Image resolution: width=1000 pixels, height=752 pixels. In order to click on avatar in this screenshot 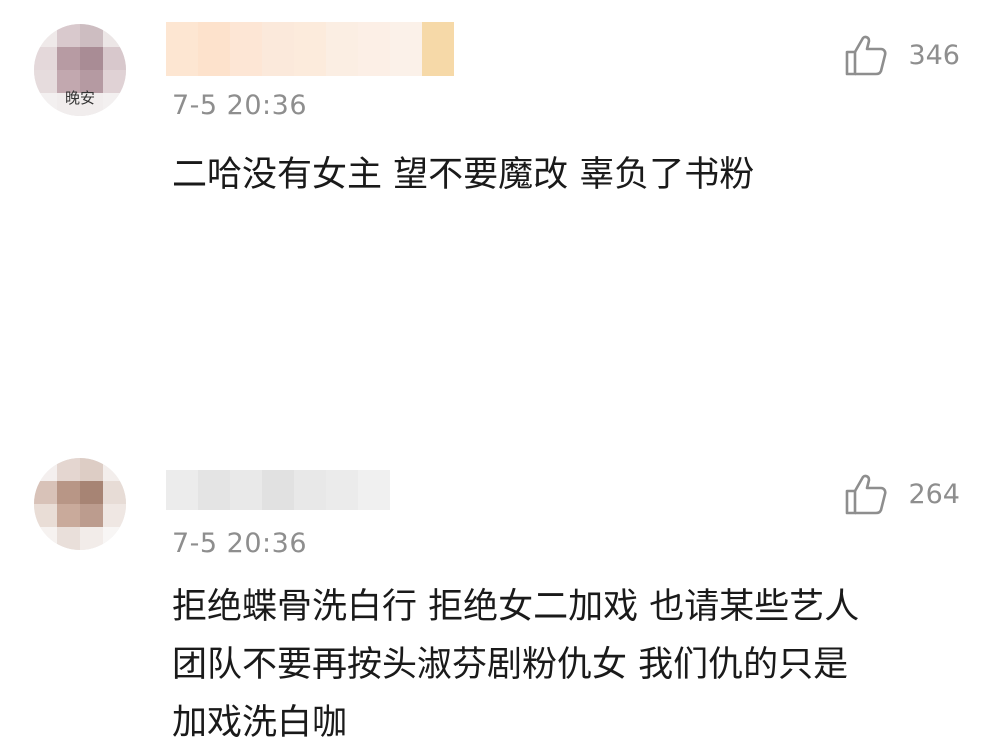, I will do `click(80, 504)`.